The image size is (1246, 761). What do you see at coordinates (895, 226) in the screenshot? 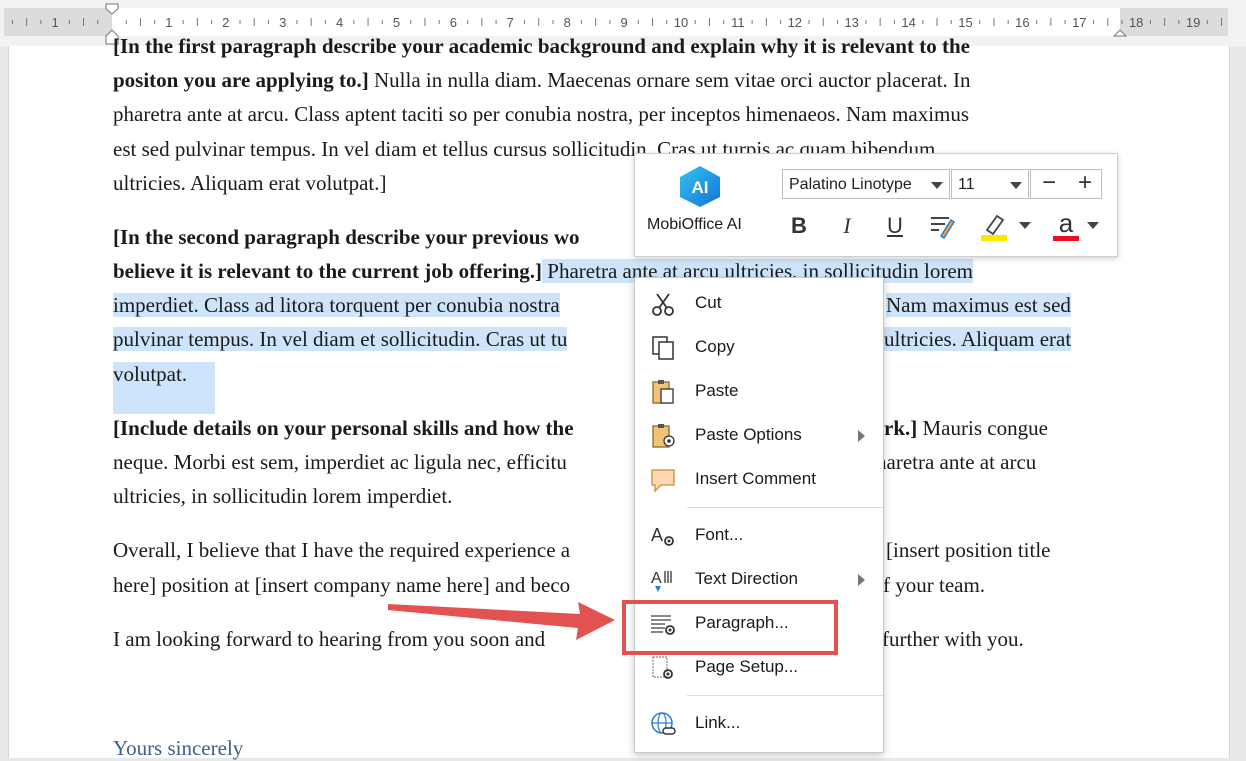
I see `underline-button: U` at bounding box center [895, 226].